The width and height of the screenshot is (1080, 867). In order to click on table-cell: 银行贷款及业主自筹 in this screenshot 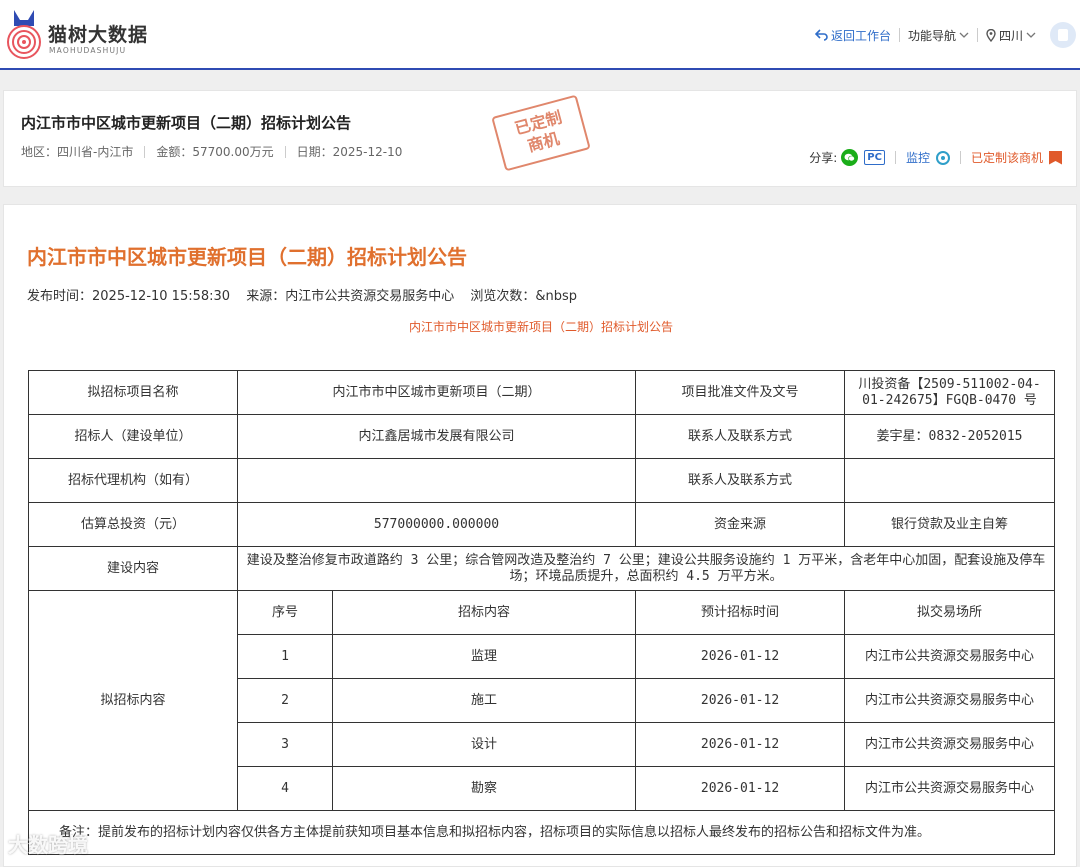, I will do `click(950, 524)`.